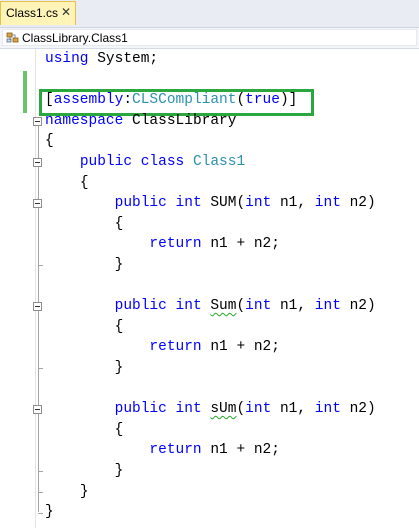 This screenshot has width=419, height=528. What do you see at coordinates (223, 203) in the screenshot?
I see `code-token: SUM(` at bounding box center [223, 203].